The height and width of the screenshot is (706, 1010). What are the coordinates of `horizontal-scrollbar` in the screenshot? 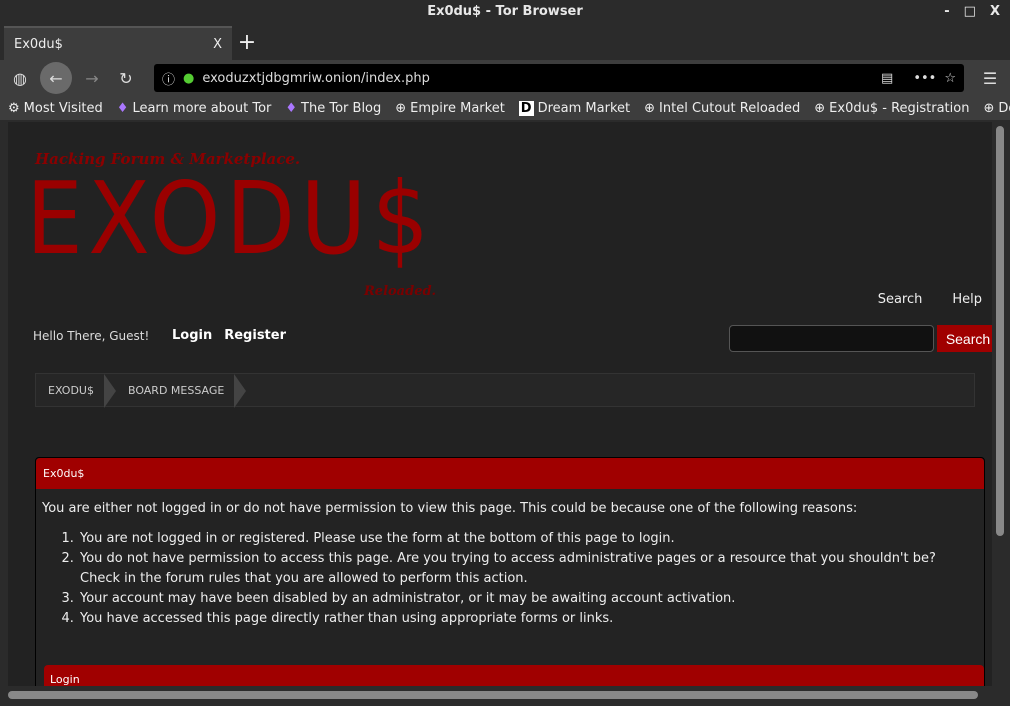 It's located at (505, 696).